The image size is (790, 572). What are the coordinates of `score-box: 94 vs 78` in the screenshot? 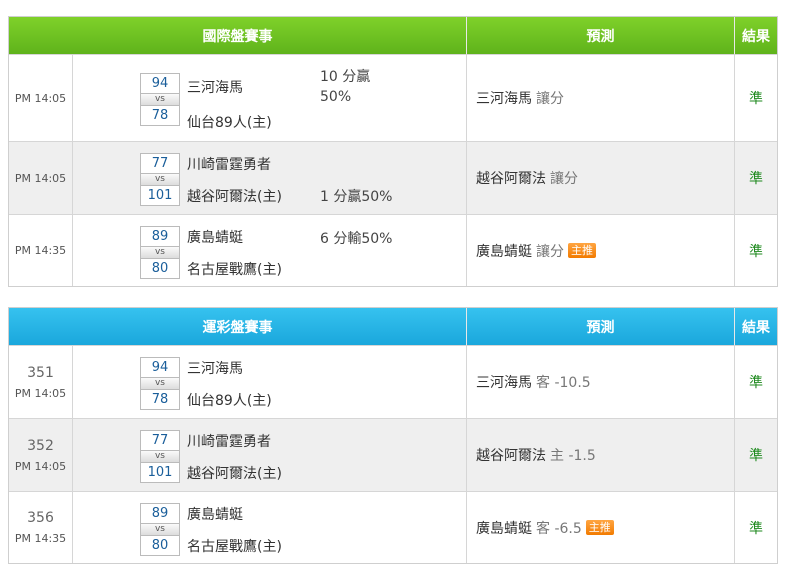 It's located at (160, 99).